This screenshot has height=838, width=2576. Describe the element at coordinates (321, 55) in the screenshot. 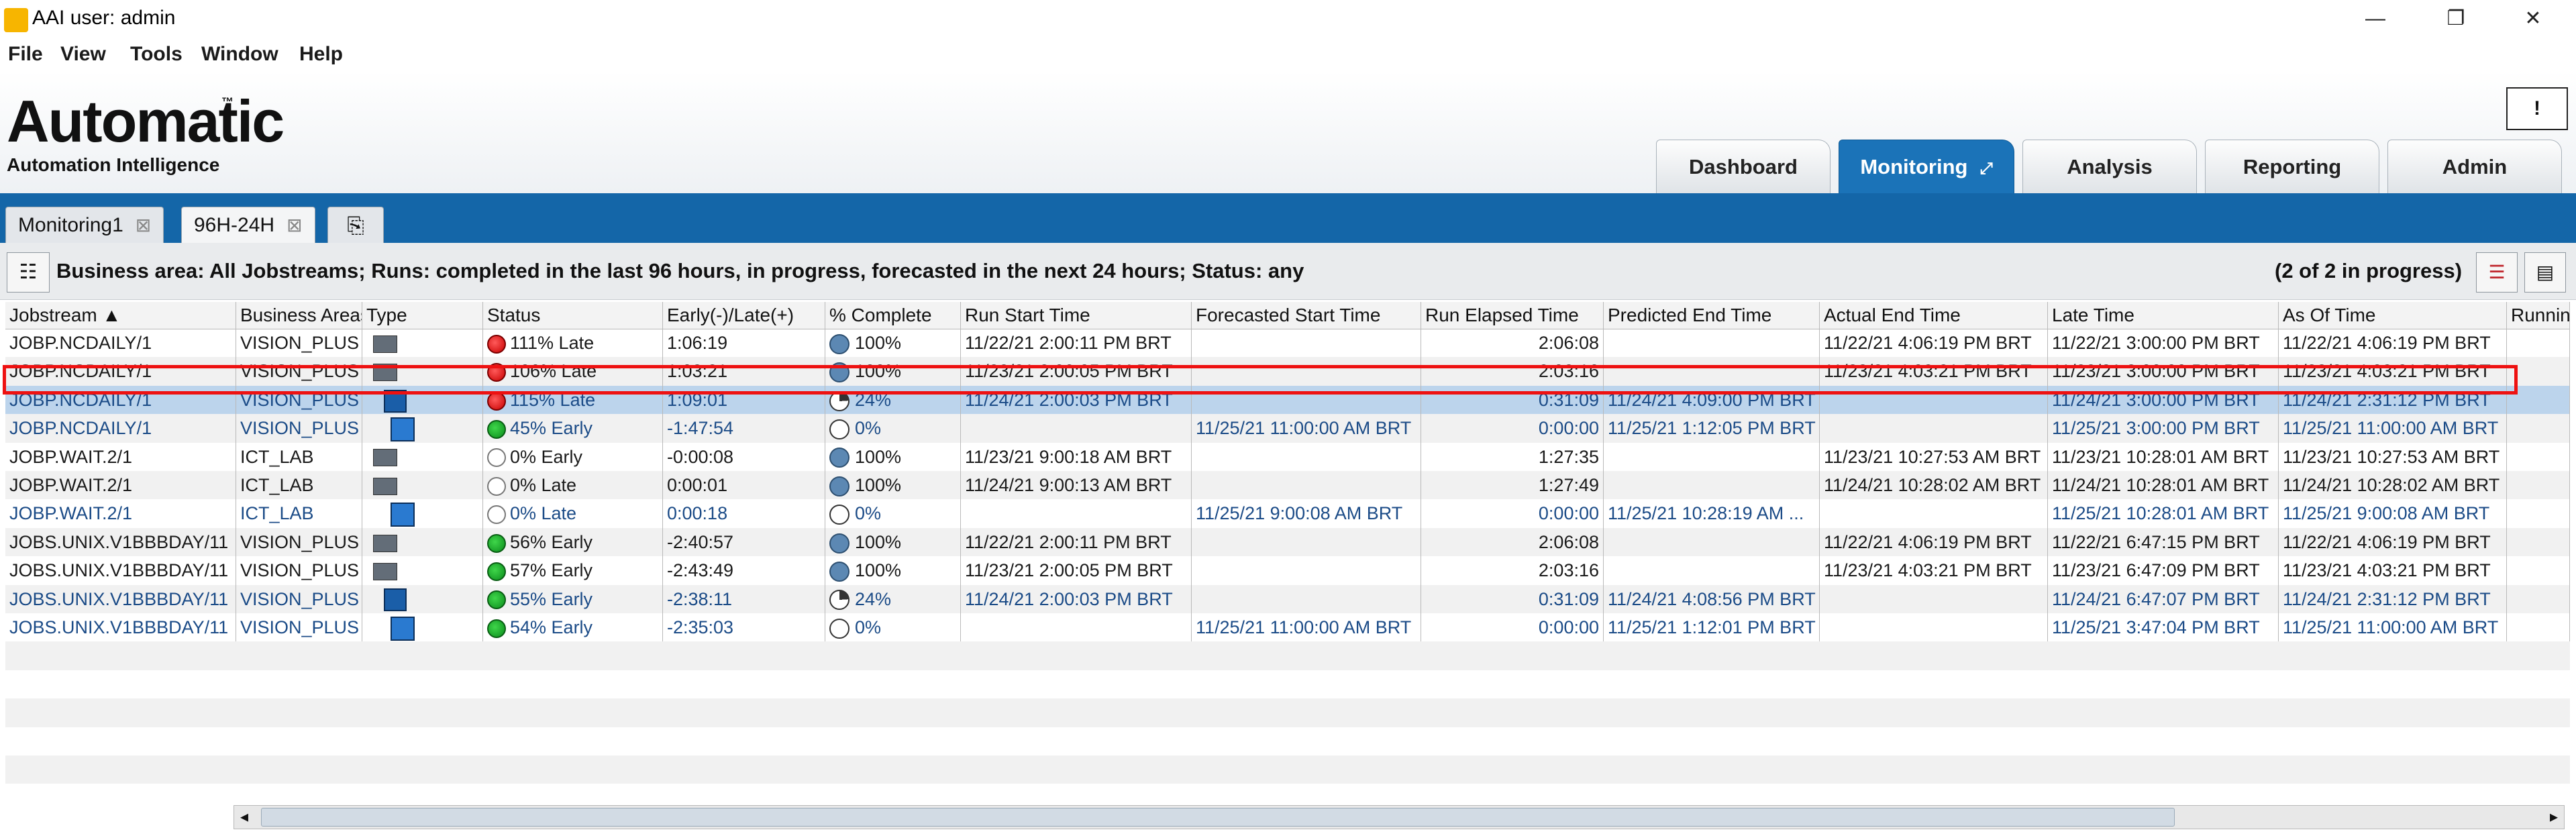

I see `menu-help: Help` at that location.